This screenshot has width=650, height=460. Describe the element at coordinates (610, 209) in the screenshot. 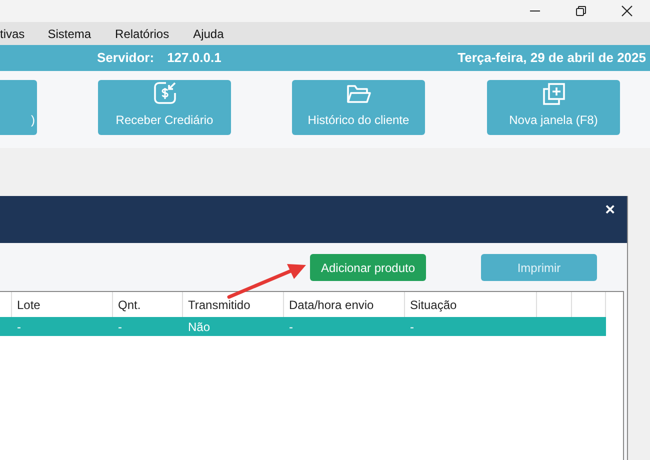

I see `close-button: ×` at that location.